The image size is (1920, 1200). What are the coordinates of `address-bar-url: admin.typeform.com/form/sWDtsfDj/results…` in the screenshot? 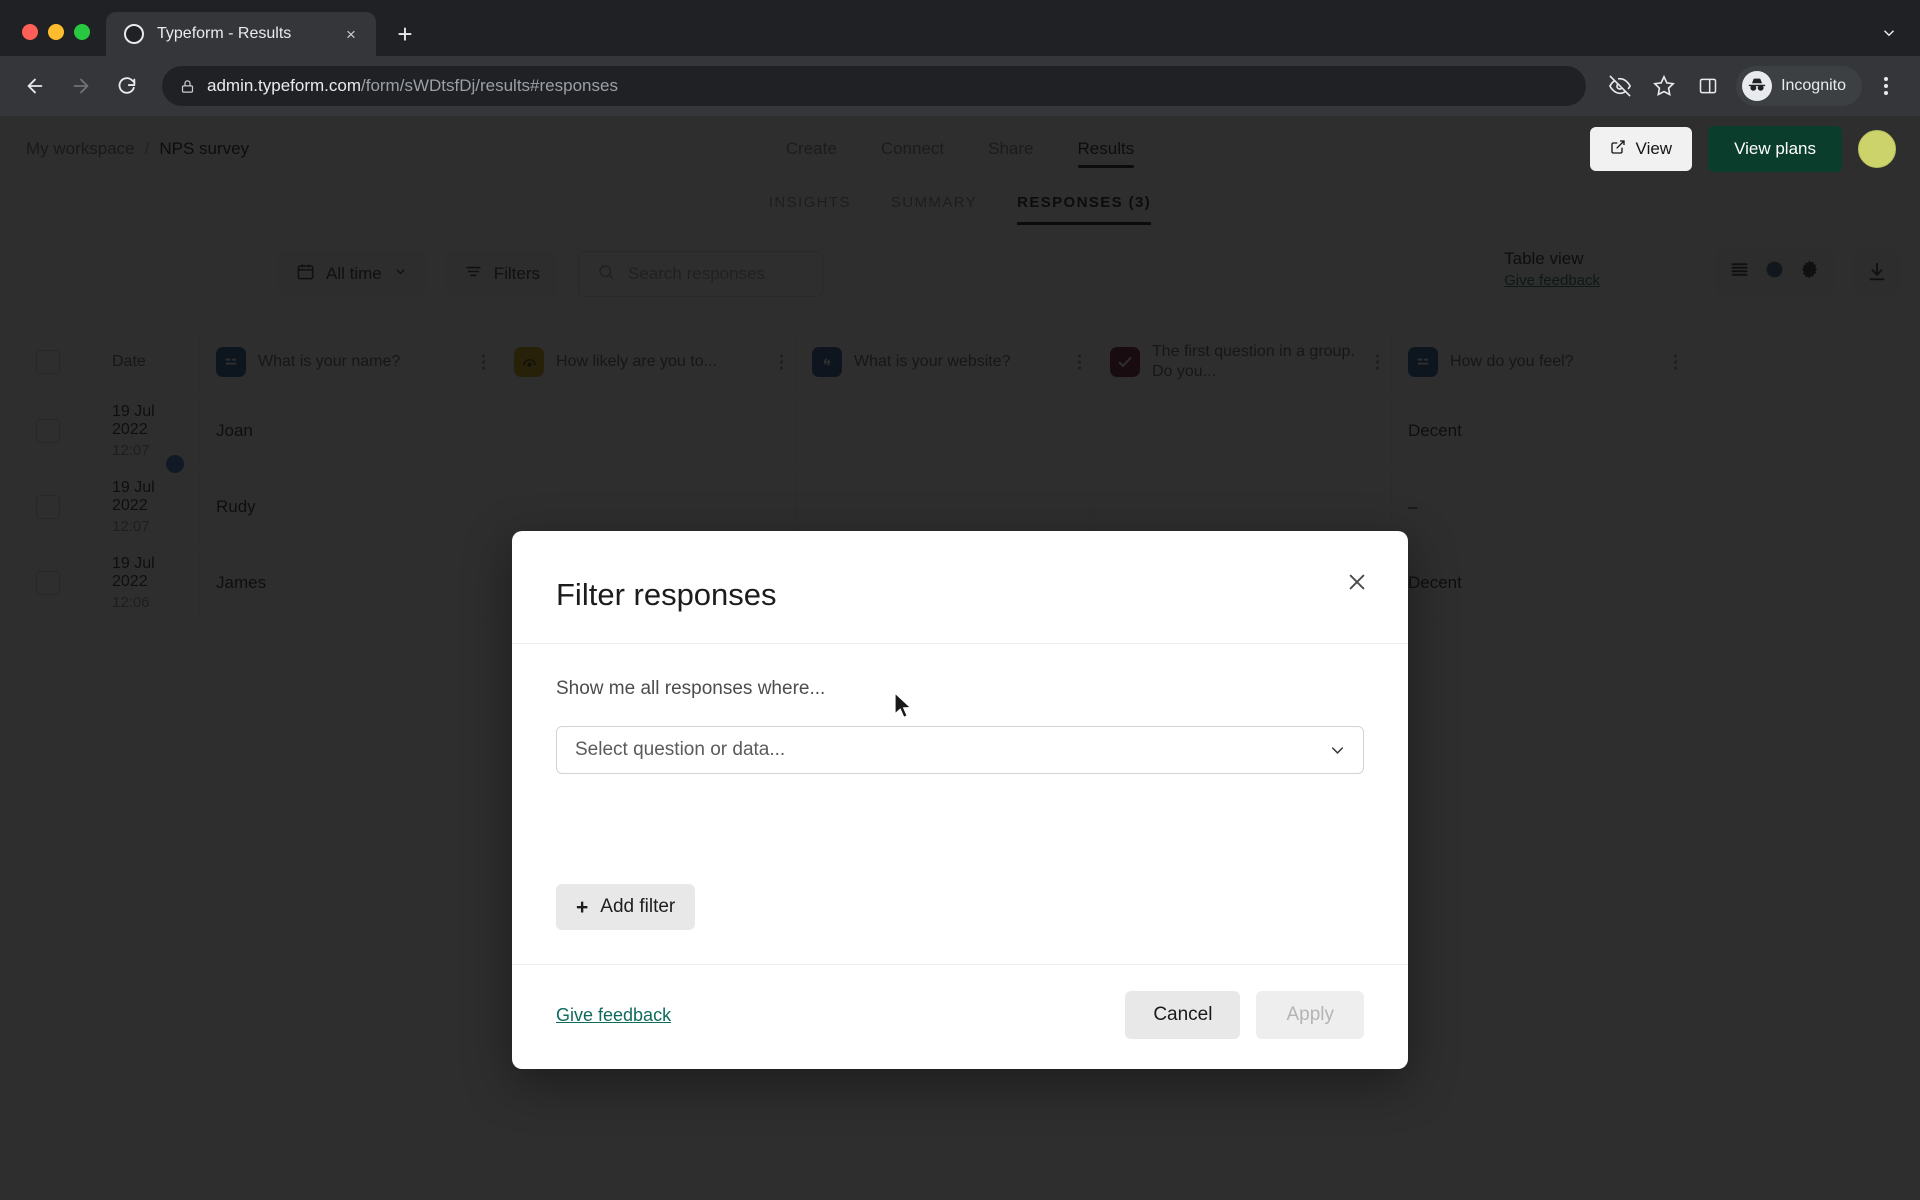 It's located at (412, 86).